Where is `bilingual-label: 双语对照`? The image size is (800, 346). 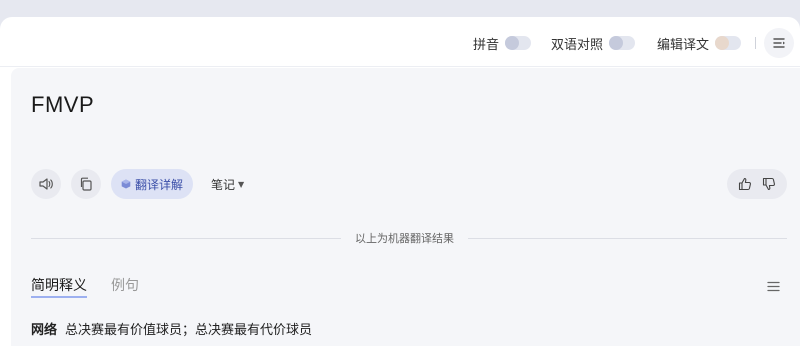 bilingual-label: 双语对照 is located at coordinates (577, 45).